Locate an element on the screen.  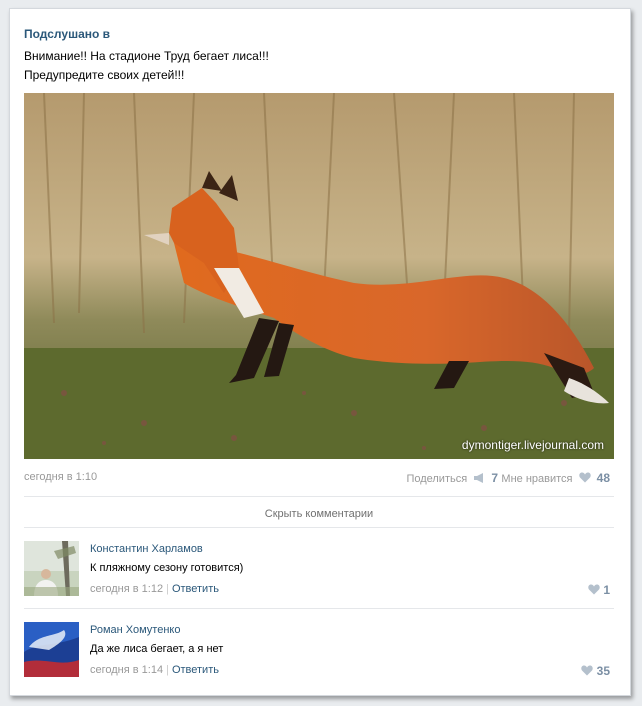
share-button: Поделиться 7 is located at coordinates (452, 478).